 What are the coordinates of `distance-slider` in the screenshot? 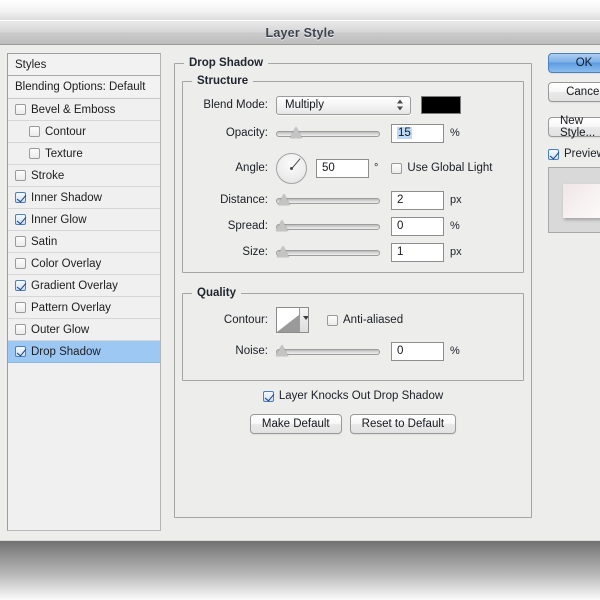 It's located at (328, 200).